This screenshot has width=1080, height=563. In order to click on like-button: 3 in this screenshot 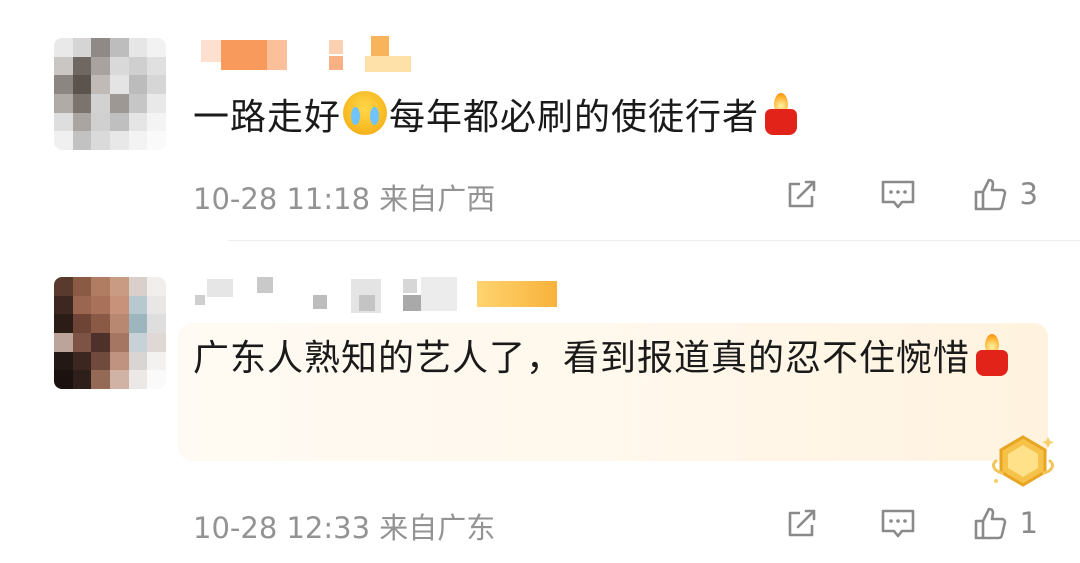, I will do `click(1004, 194)`.